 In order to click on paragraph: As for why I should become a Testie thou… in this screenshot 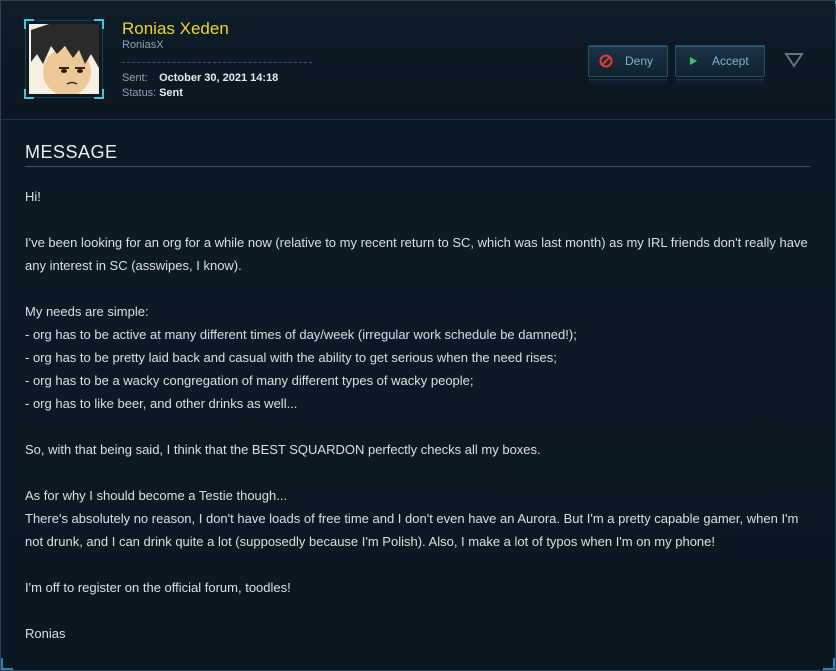, I will do `click(420, 518)`.